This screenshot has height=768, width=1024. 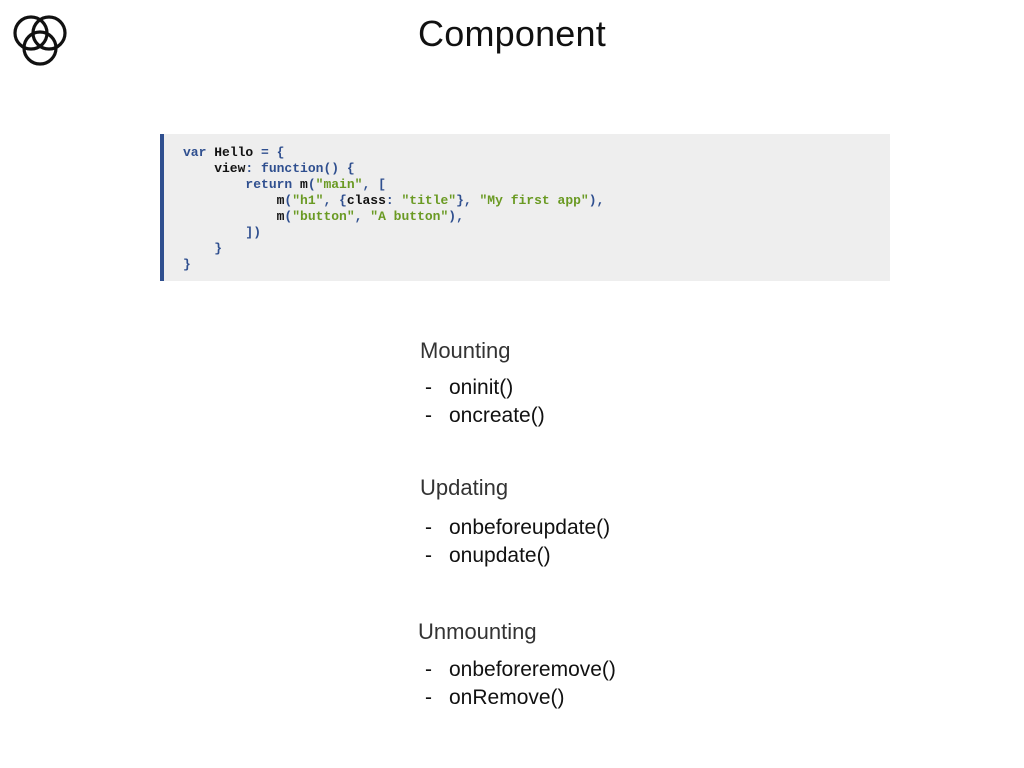 What do you see at coordinates (497, 415) in the screenshot?
I see `hook-name: oncreate()` at bounding box center [497, 415].